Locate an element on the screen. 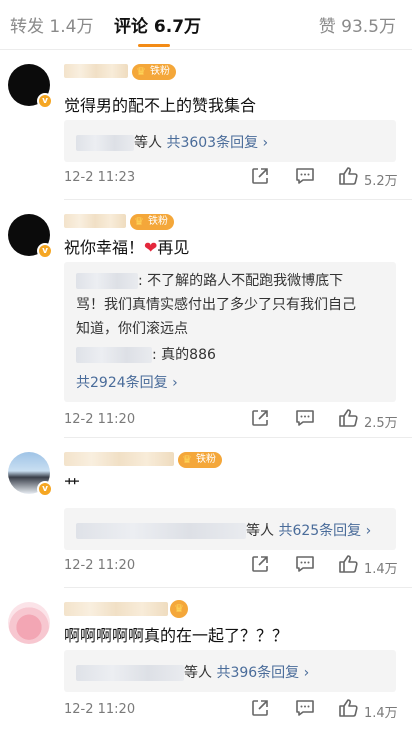 The width and height of the screenshot is (412, 733). tab-repost: 转发 1.4万 is located at coordinates (51, 24).